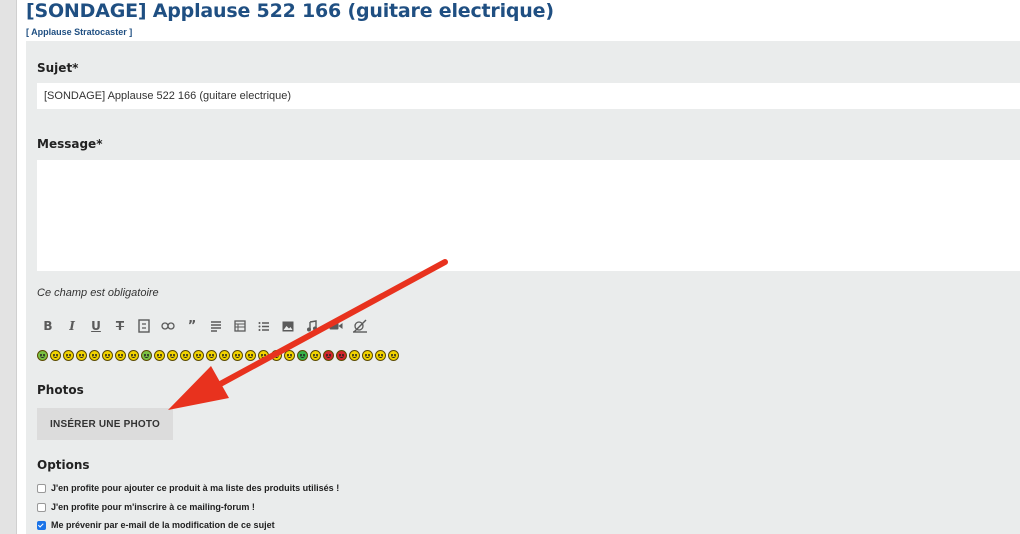  What do you see at coordinates (70, 144) in the screenshot?
I see `message-label: Message*` at bounding box center [70, 144].